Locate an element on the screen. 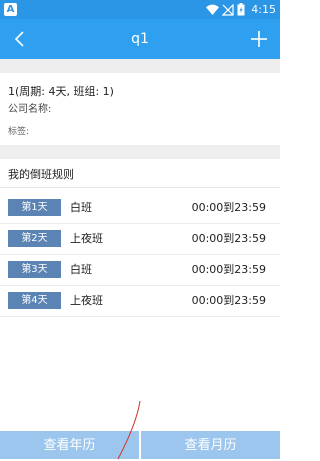 This screenshot has height=461, width=320. bottom-bar: 查看年历 查看月历 is located at coordinates (140, 445).